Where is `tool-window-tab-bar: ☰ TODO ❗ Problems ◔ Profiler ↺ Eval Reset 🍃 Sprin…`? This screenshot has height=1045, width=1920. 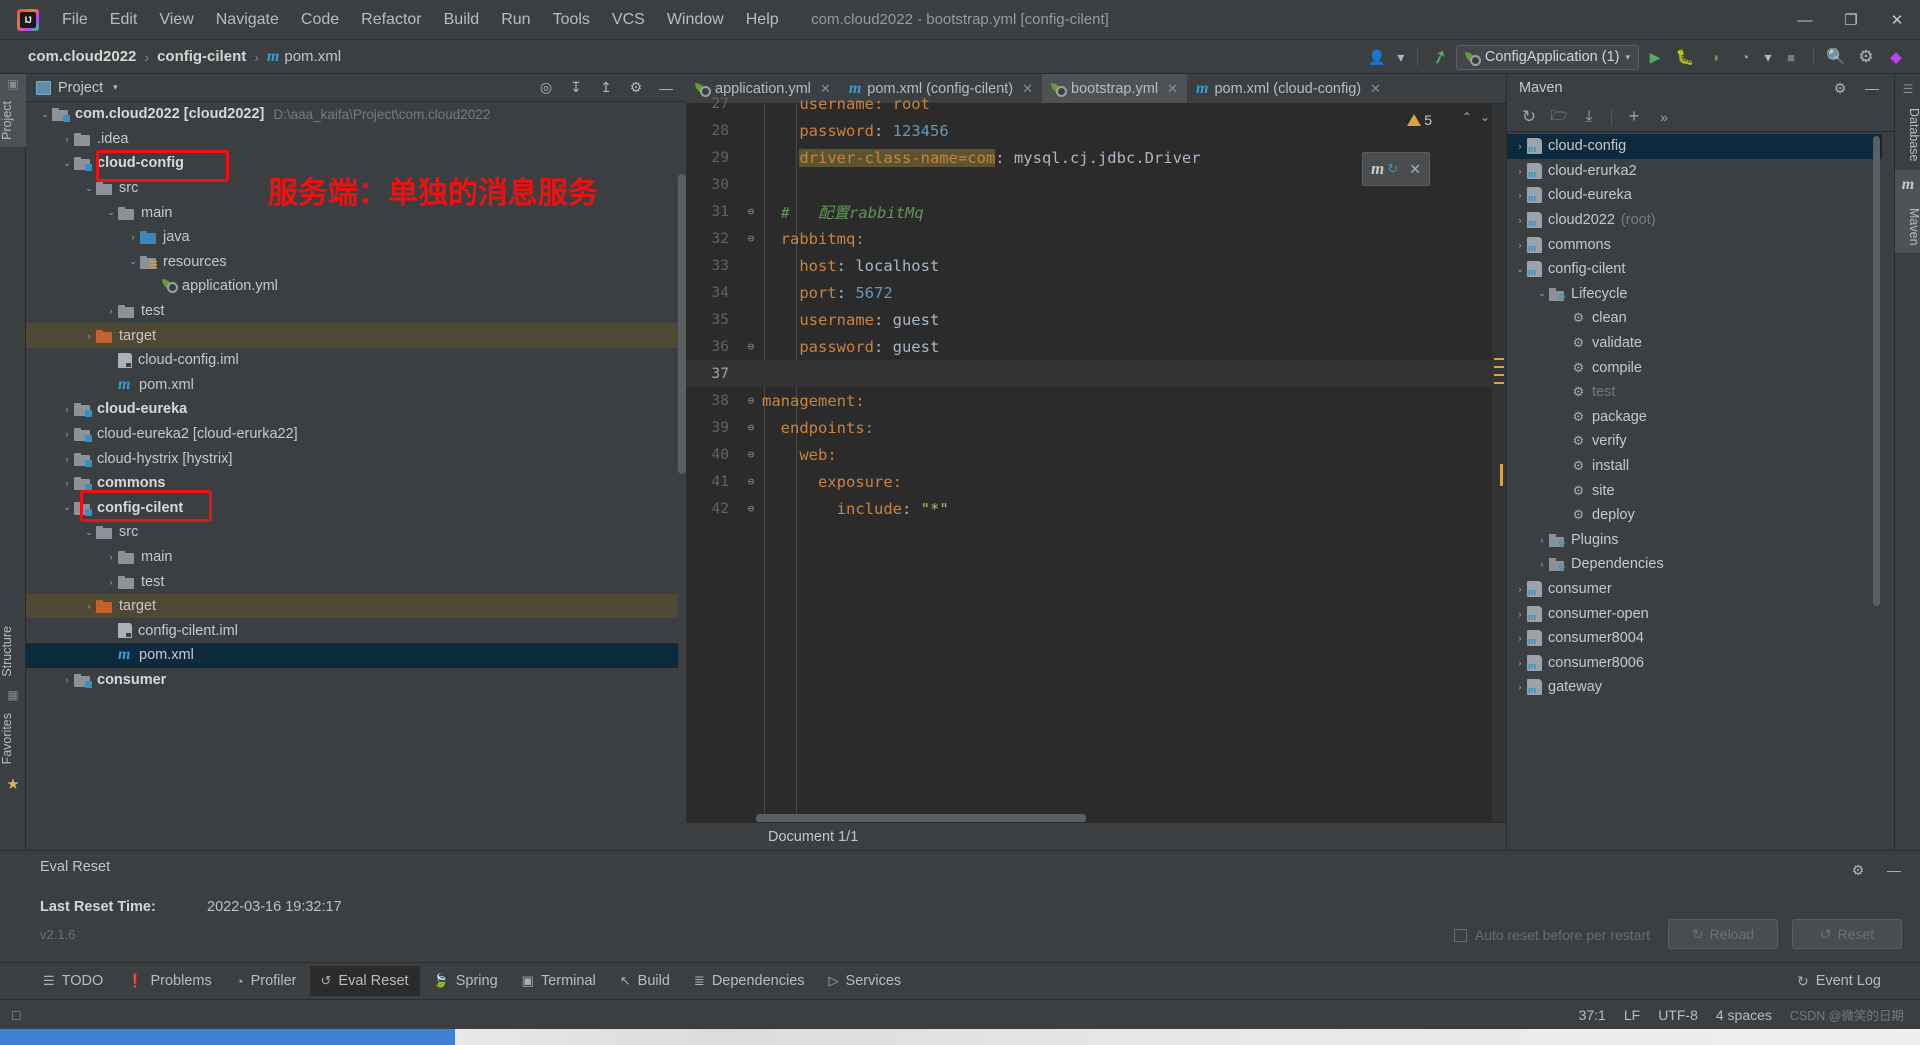
tool-window-tab-bar: ☰ TODO ❗ Problems ◔ Profiler ↺ Eval Reset 🍃 Sprin… is located at coordinates (960, 980).